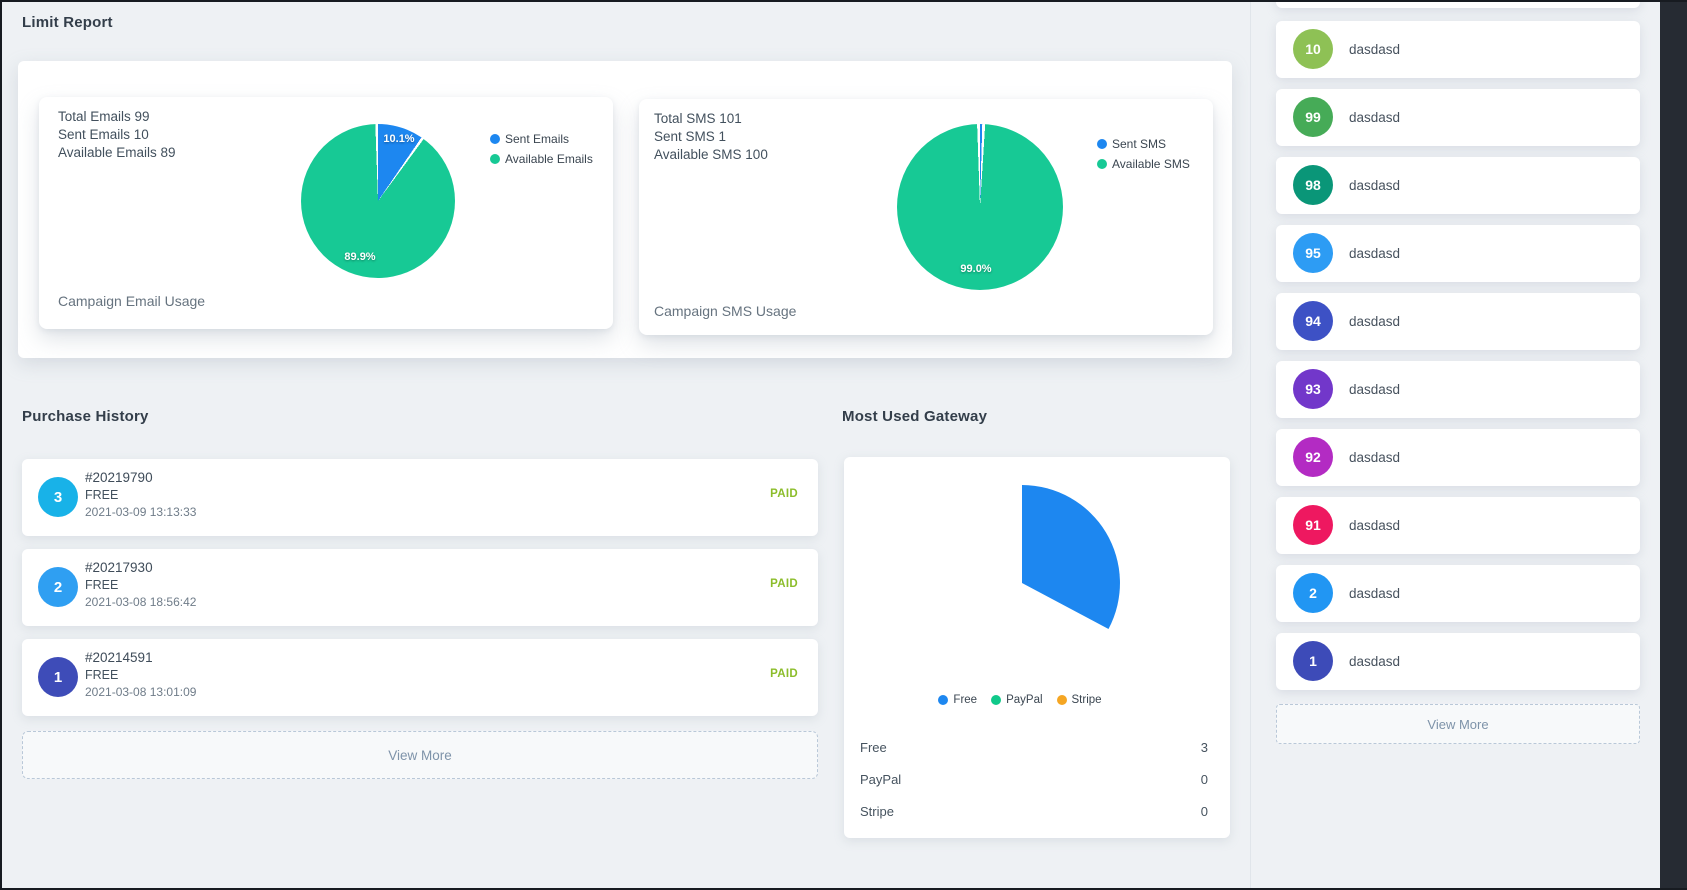 The width and height of the screenshot is (1687, 890). Describe the element at coordinates (1034, 750) in the screenshot. I see `gateway-row-free: Free 3` at that location.